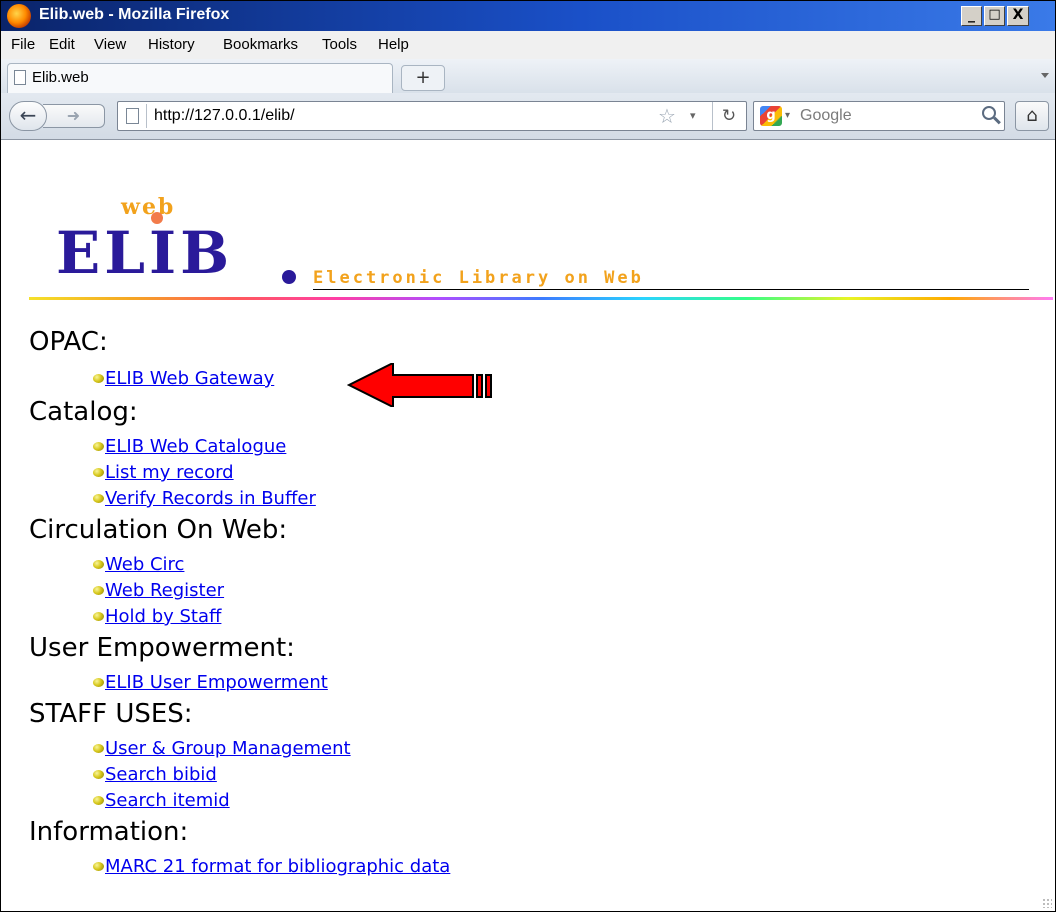  I want to click on minimize-button: _, so click(971, 16).